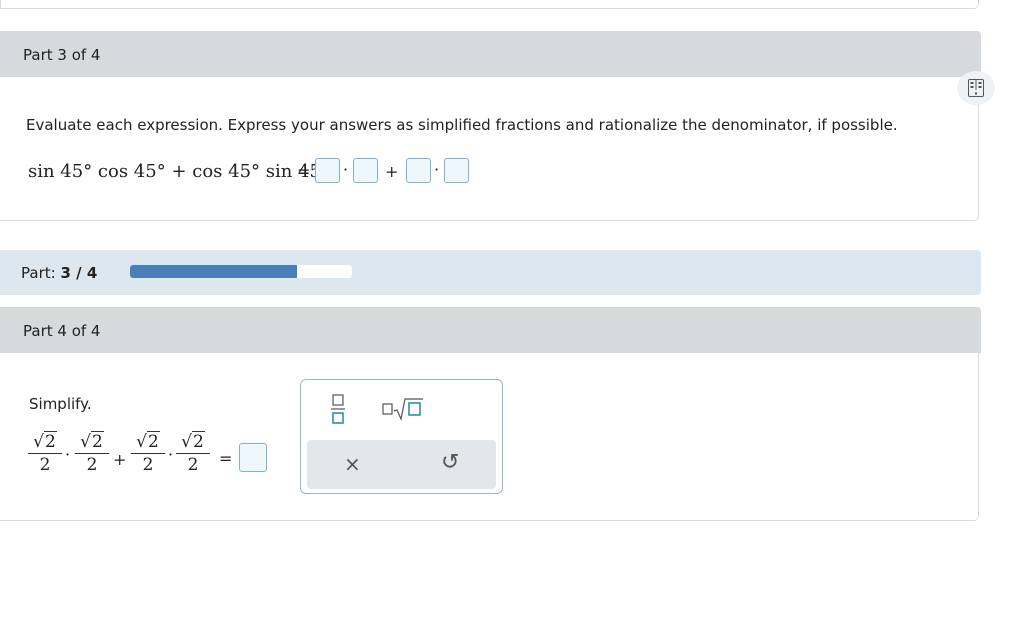 The image size is (1024, 619). I want to click on undo-button: ↺, so click(450, 462).